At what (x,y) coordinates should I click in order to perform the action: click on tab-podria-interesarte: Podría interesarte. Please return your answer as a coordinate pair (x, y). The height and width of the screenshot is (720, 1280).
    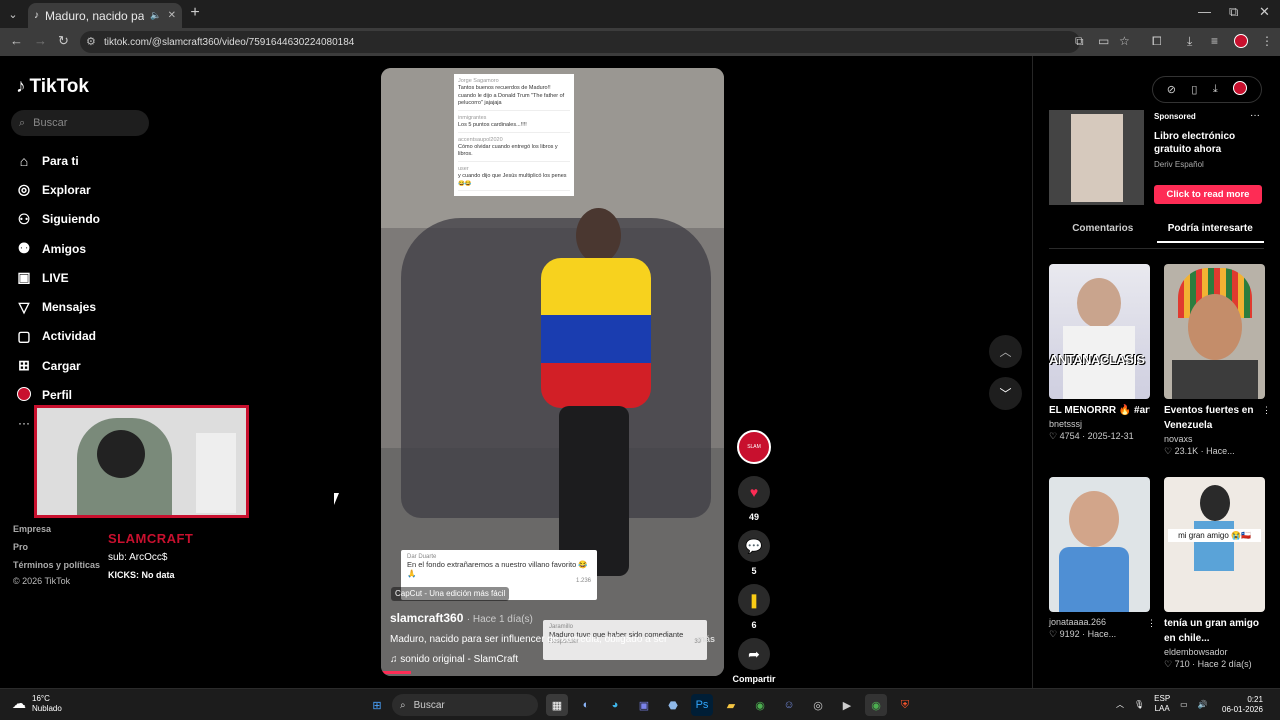
    Looking at the image, I should click on (1210, 233).